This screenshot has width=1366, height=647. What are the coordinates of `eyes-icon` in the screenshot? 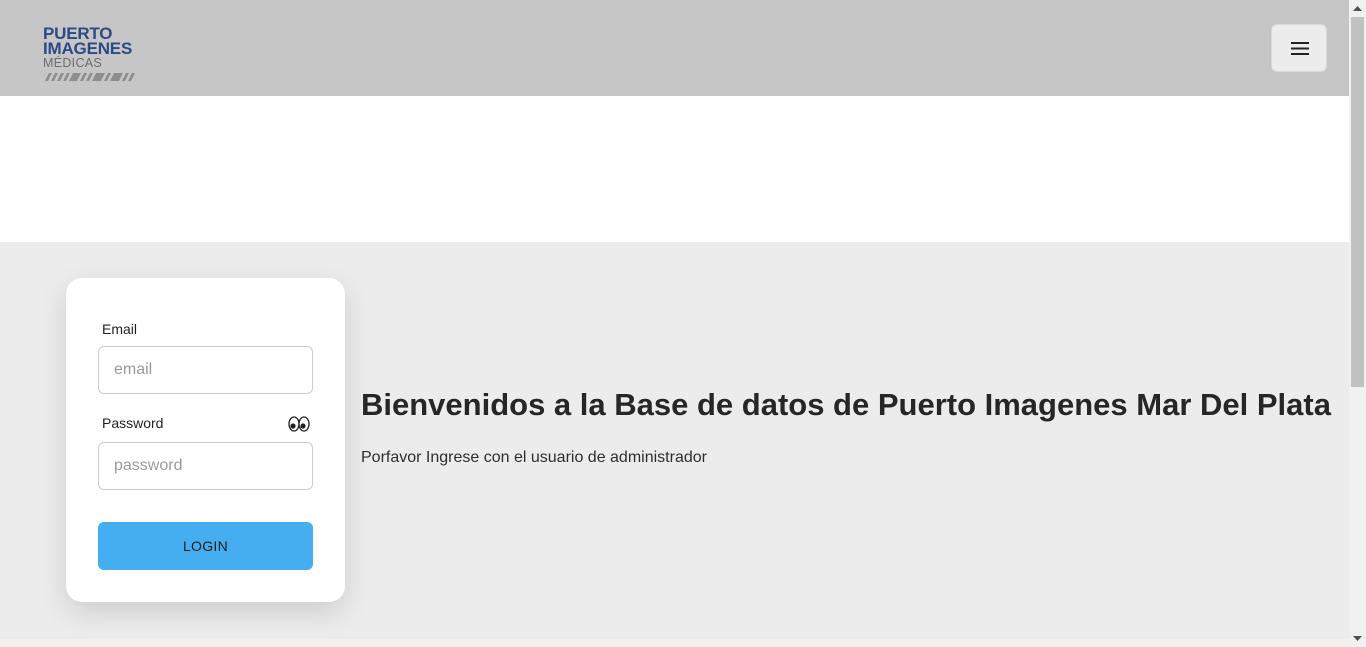 It's located at (299, 424).